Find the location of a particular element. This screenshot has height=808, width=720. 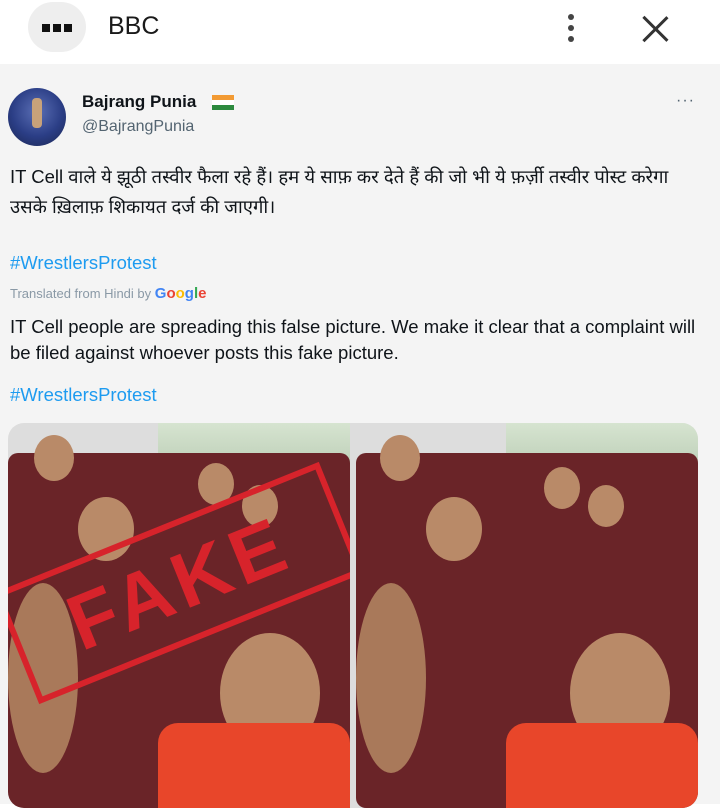

translated-label: Translated from Hindi by is located at coordinates (81, 293).